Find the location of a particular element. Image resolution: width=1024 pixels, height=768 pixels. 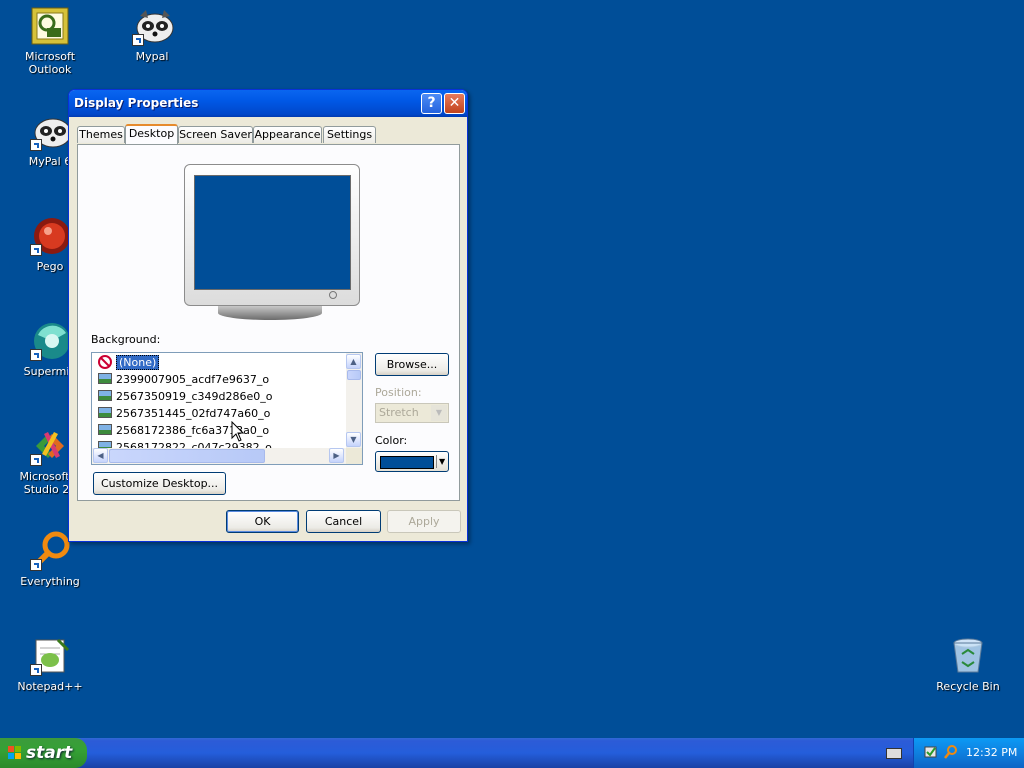

apply-button: Apply is located at coordinates (424, 521).